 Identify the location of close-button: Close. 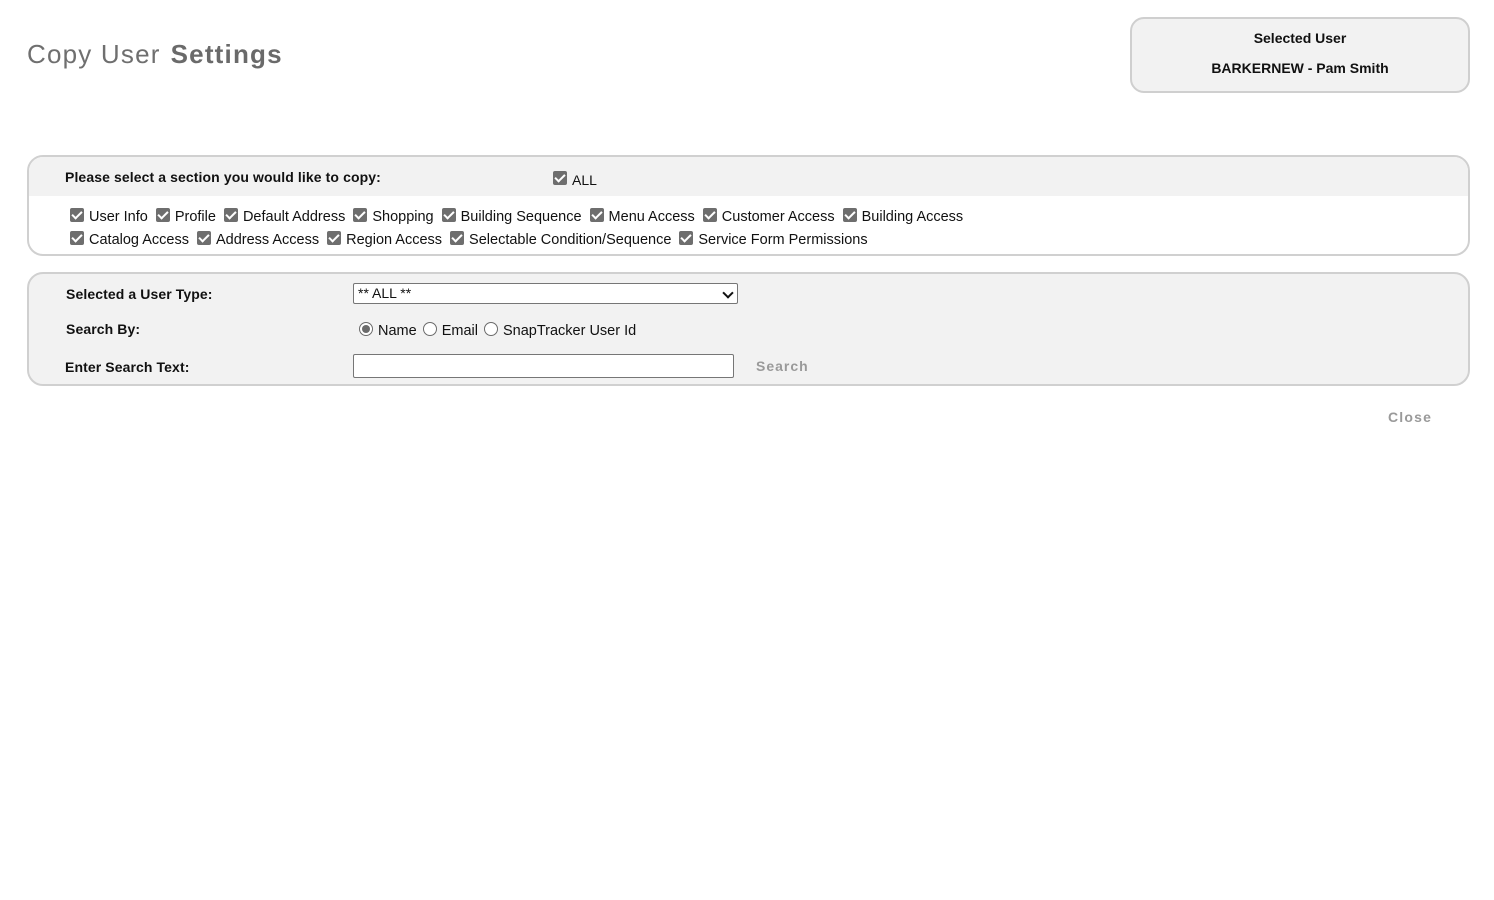
(1410, 417).